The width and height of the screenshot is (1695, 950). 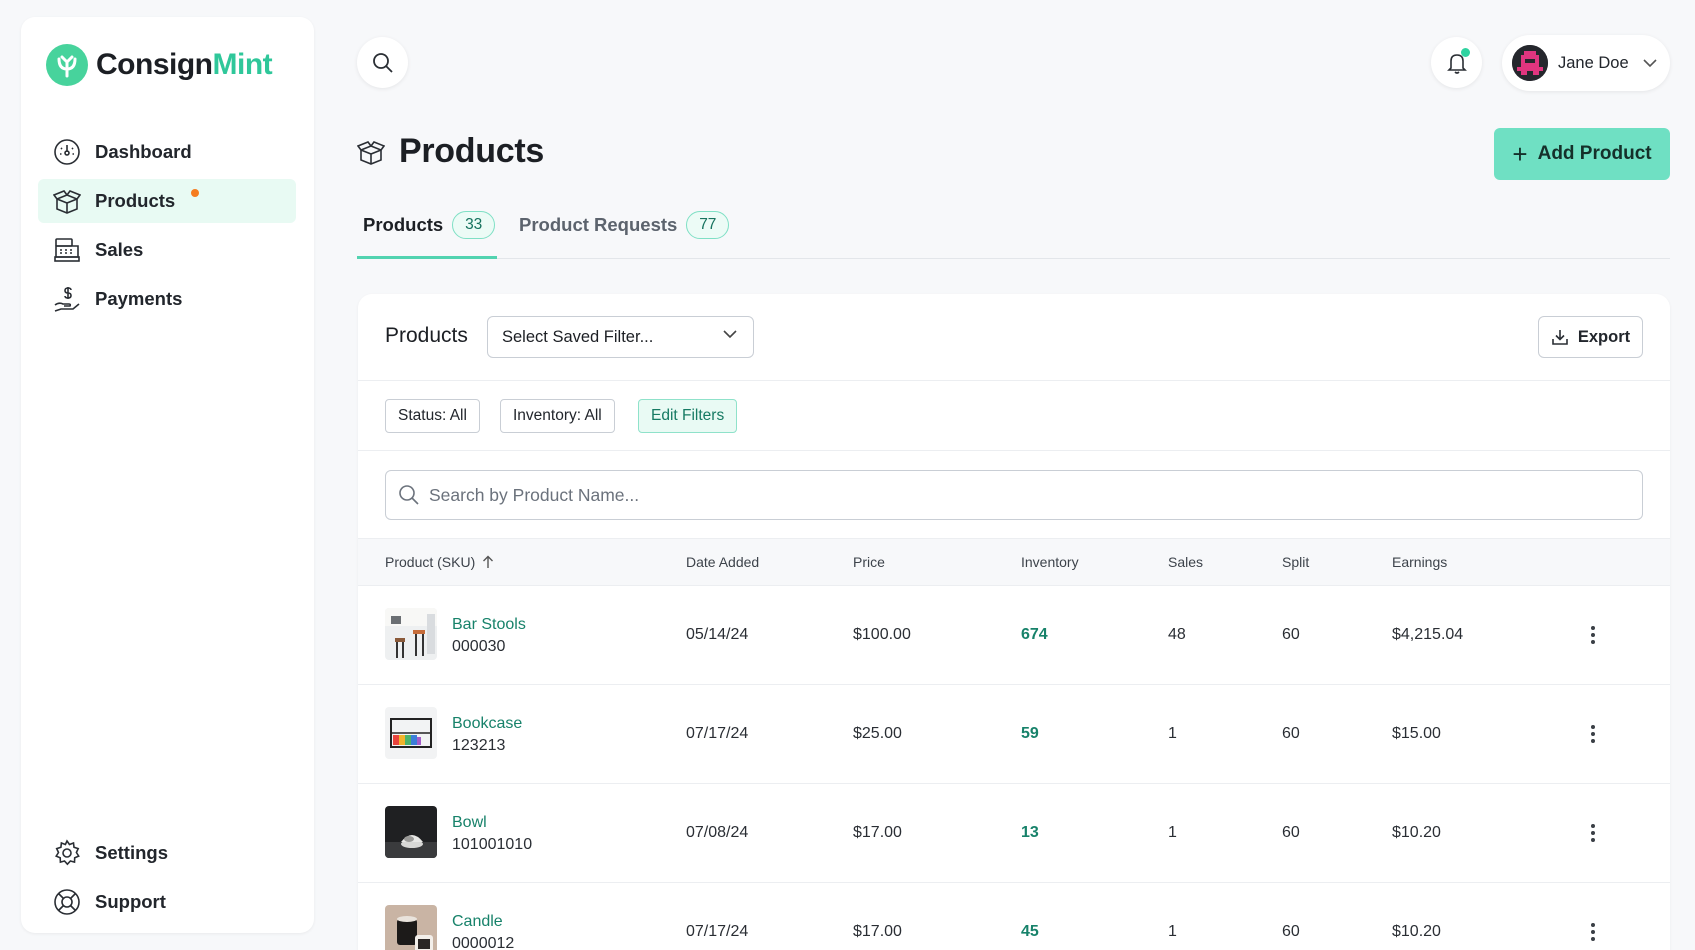 I want to click on lifebuoy-icon, so click(x=67, y=902).